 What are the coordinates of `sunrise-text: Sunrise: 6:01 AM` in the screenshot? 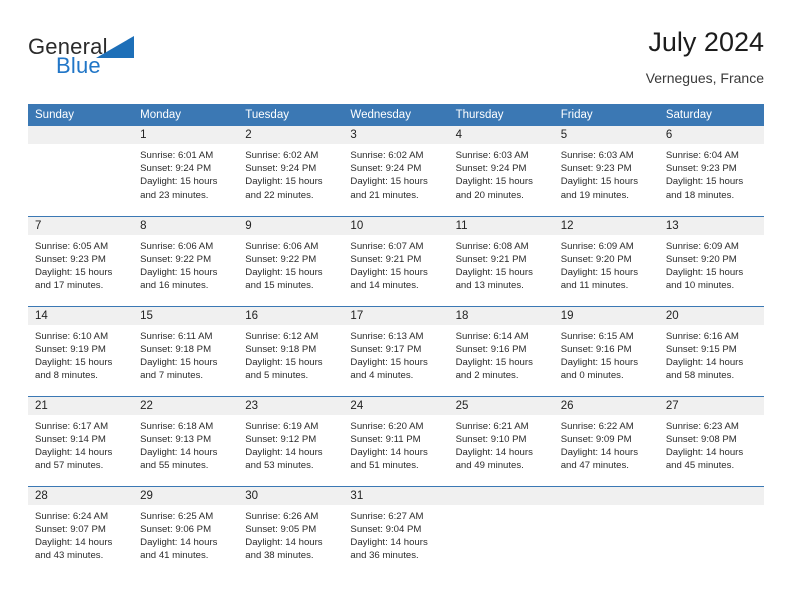 It's located at (177, 155).